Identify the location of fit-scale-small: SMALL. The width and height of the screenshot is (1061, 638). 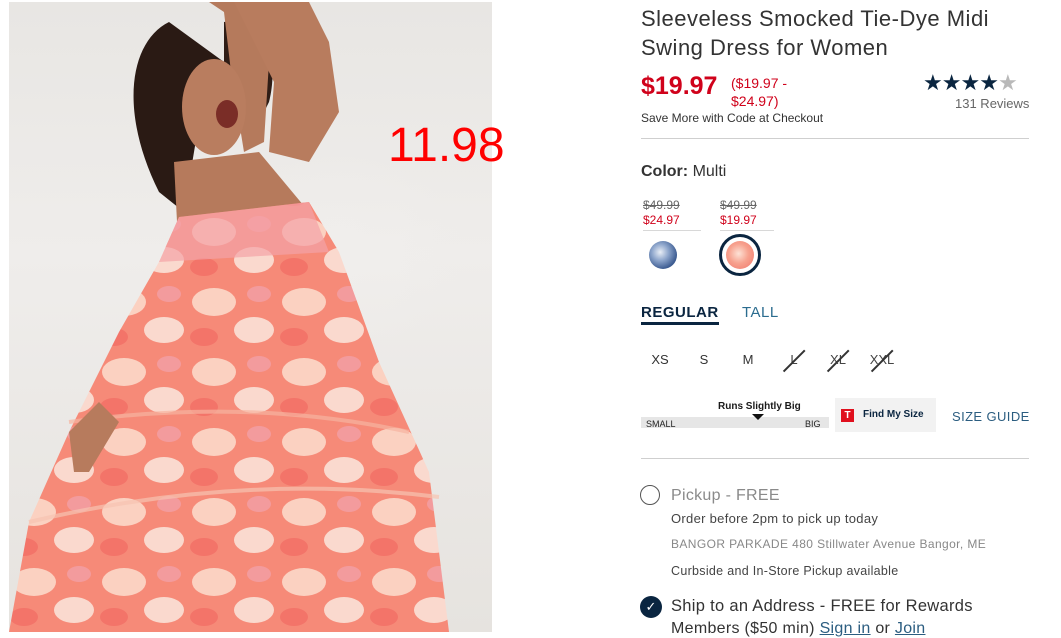
(661, 424).